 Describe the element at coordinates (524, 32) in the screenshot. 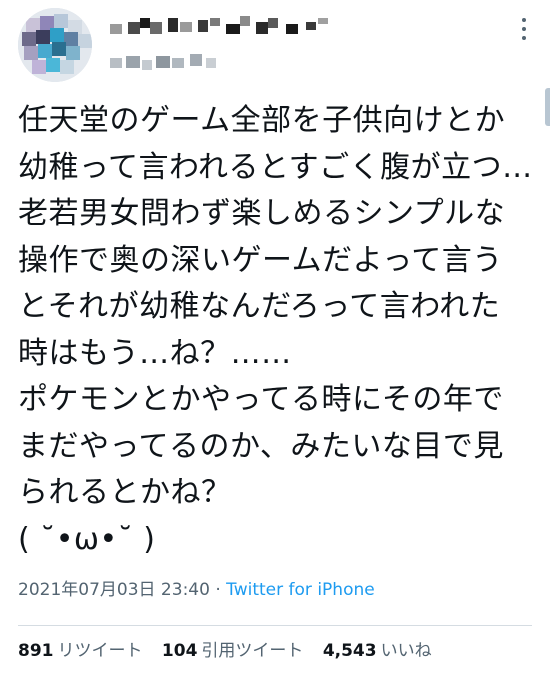

I see `more-vertical-icon` at that location.